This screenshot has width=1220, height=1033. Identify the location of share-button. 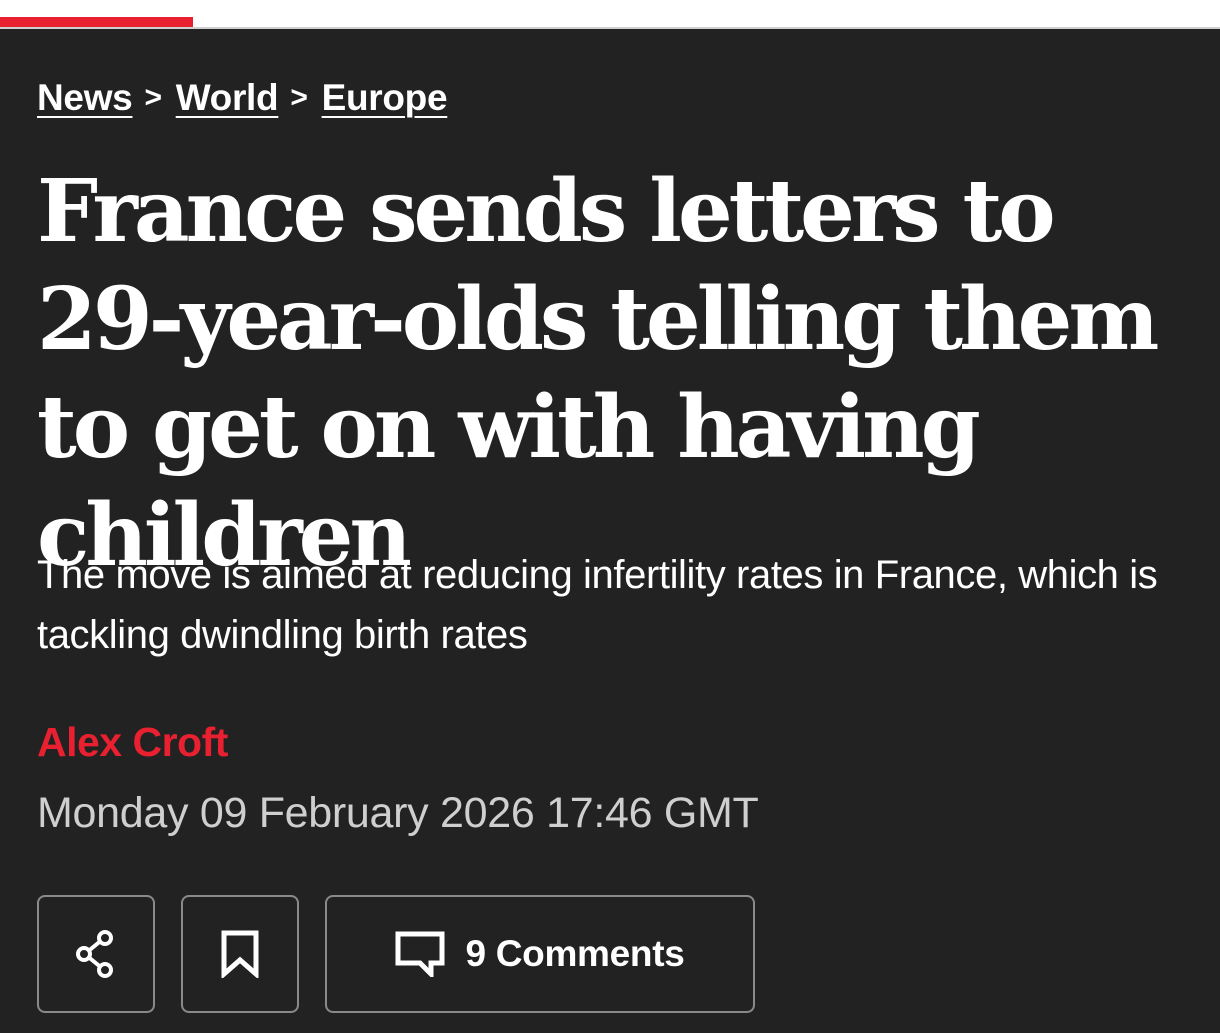
(96, 954).